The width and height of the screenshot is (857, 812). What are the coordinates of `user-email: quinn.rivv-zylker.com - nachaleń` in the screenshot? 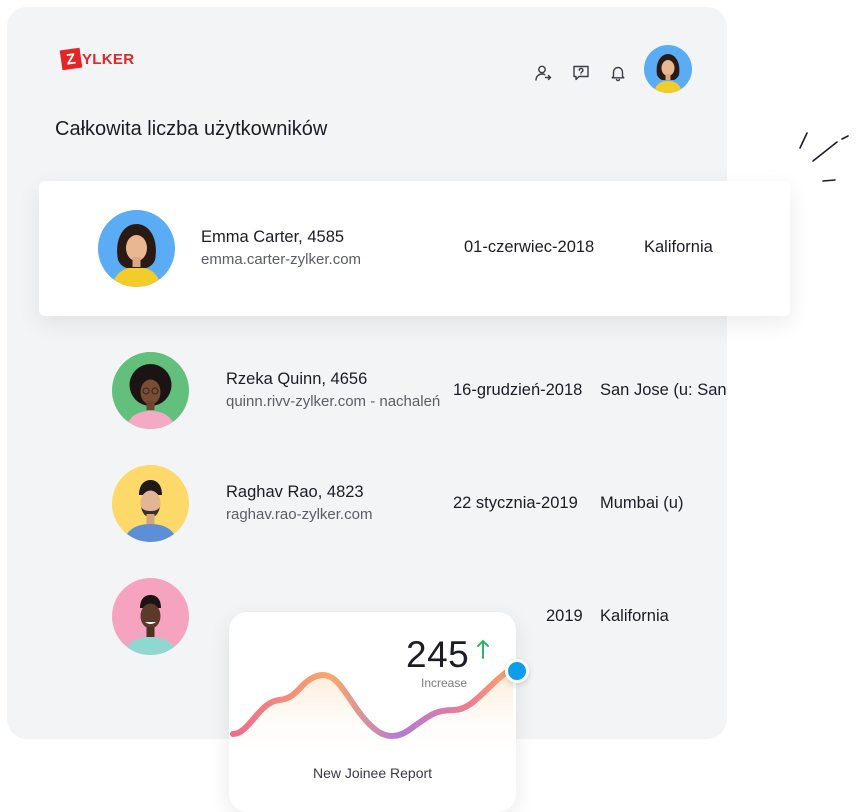 It's located at (333, 401).